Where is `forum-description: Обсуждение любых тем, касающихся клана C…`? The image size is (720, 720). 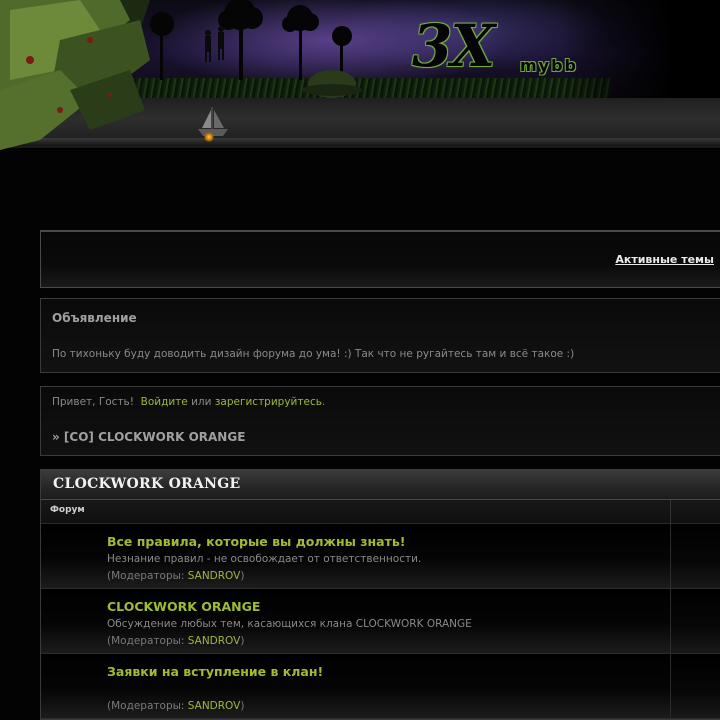
forum-description: Обсуждение любых тем, касающихся клана C… is located at coordinates (289, 624).